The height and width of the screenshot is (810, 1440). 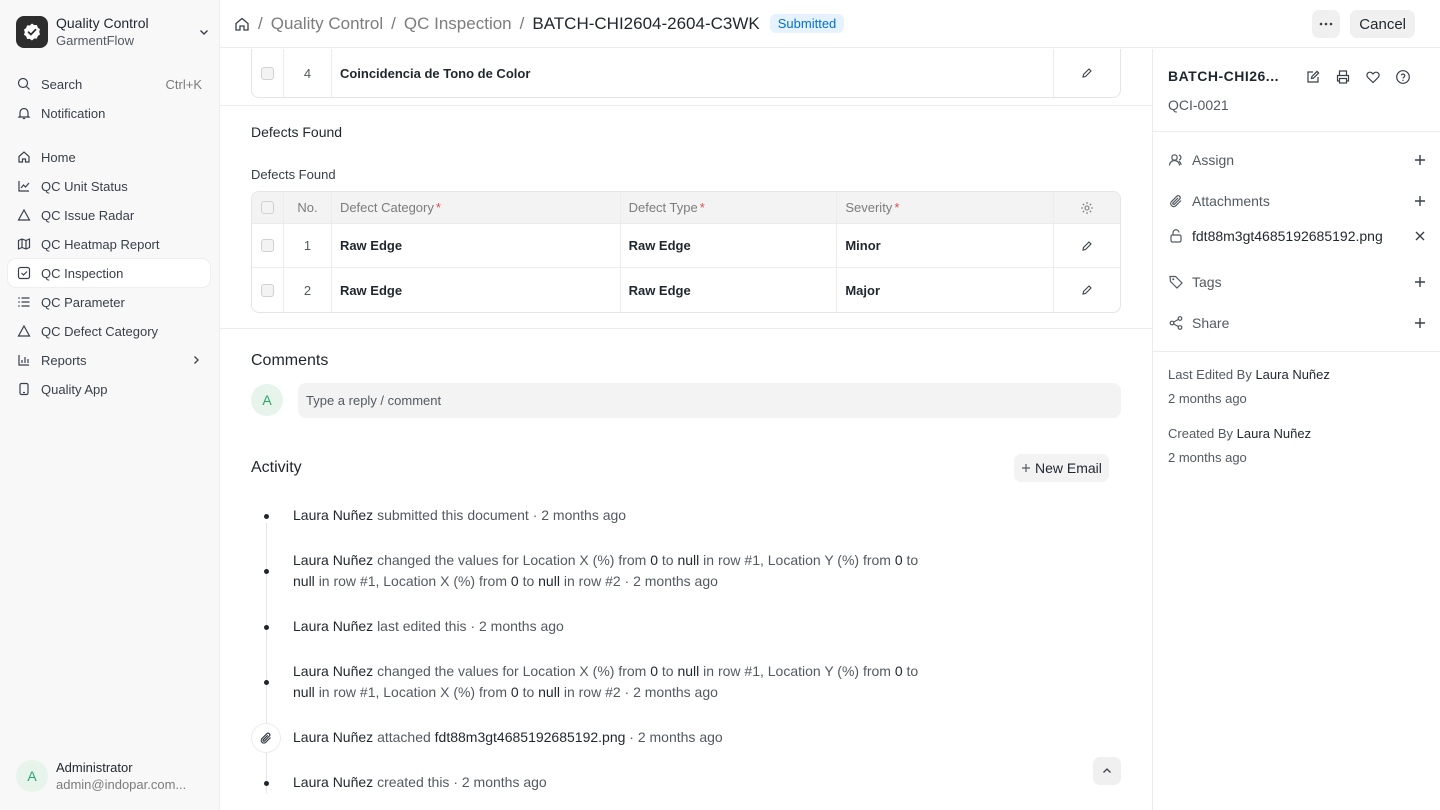 What do you see at coordinates (797, 671) in the screenshot?
I see `activity-text: in row #1, Location Y (%) from` at bounding box center [797, 671].